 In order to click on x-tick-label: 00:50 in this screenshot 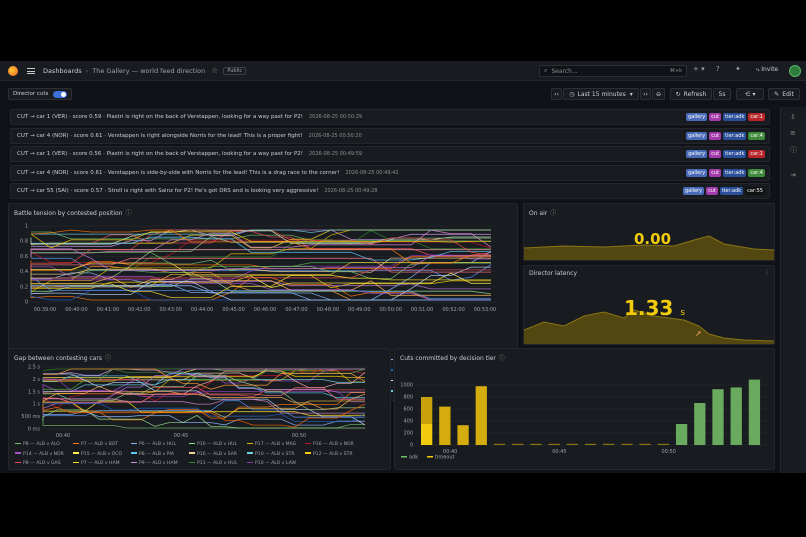, I will do `click(299, 435)`.